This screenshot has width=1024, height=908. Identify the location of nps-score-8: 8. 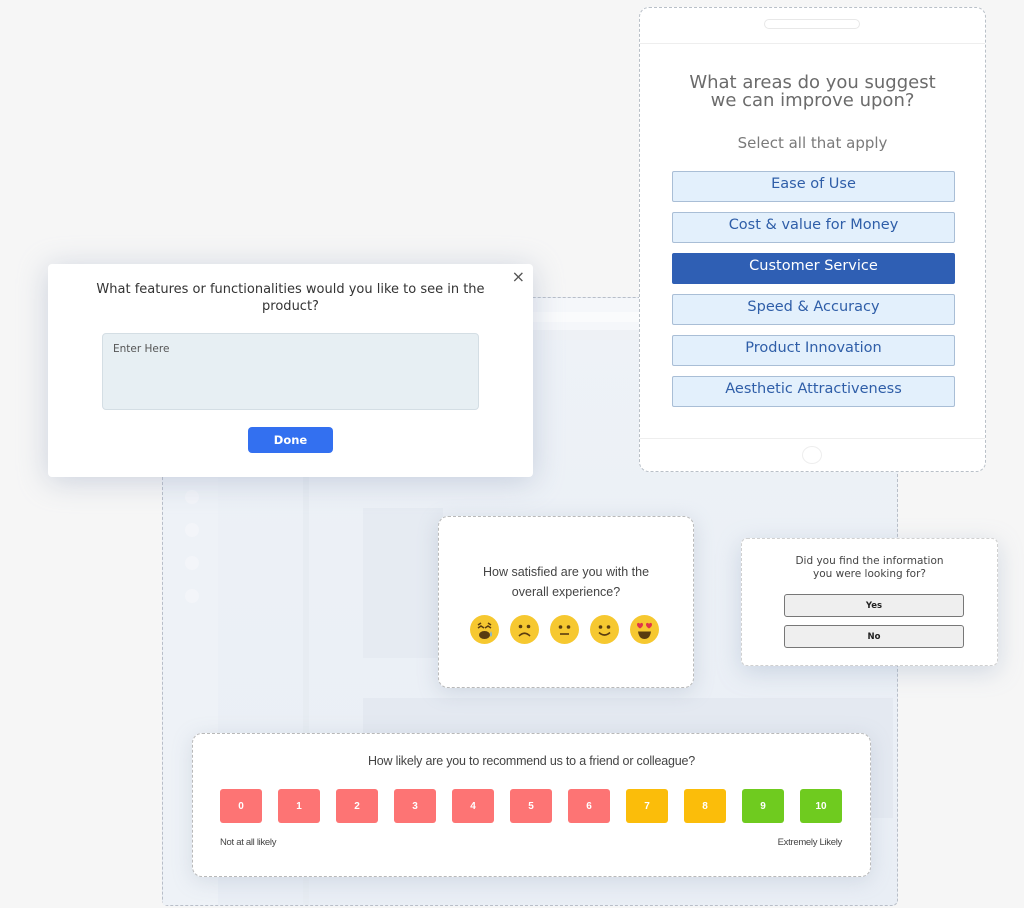
(705, 806).